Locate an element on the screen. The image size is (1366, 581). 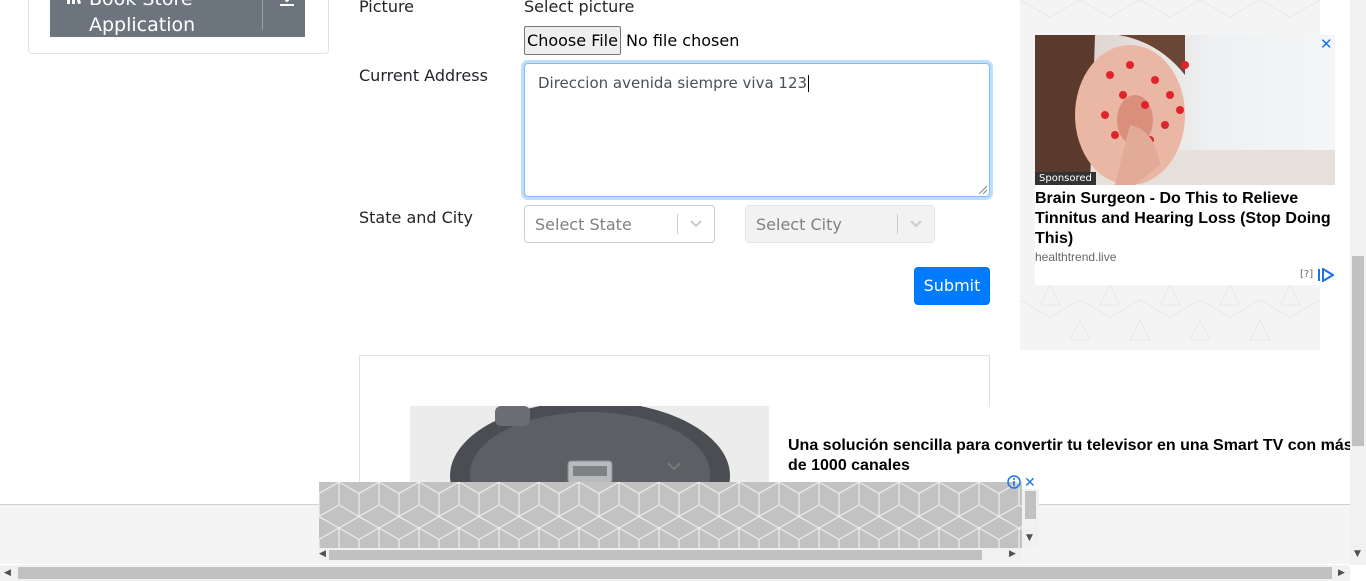
city-select: Select City is located at coordinates (840, 224).